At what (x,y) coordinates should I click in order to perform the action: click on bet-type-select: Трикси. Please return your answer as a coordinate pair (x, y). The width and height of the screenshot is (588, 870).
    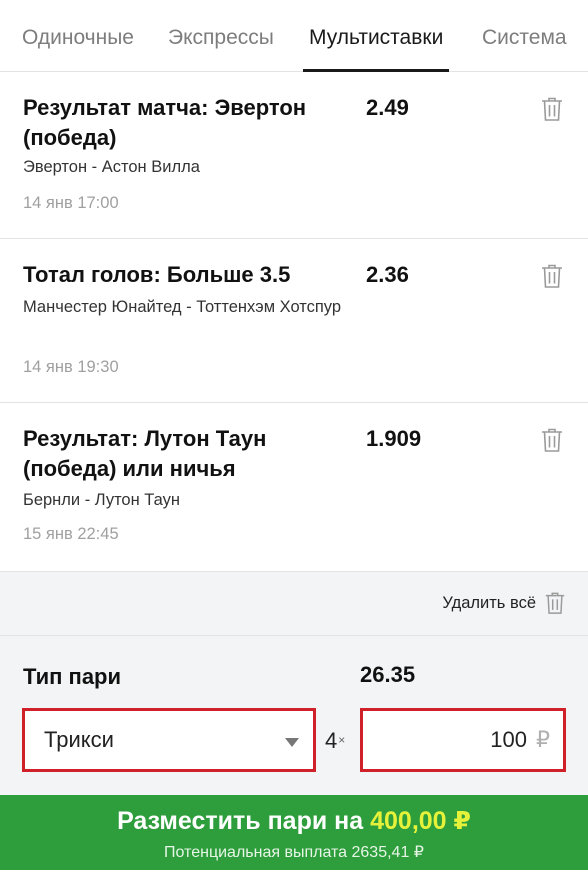
    Looking at the image, I should click on (169, 740).